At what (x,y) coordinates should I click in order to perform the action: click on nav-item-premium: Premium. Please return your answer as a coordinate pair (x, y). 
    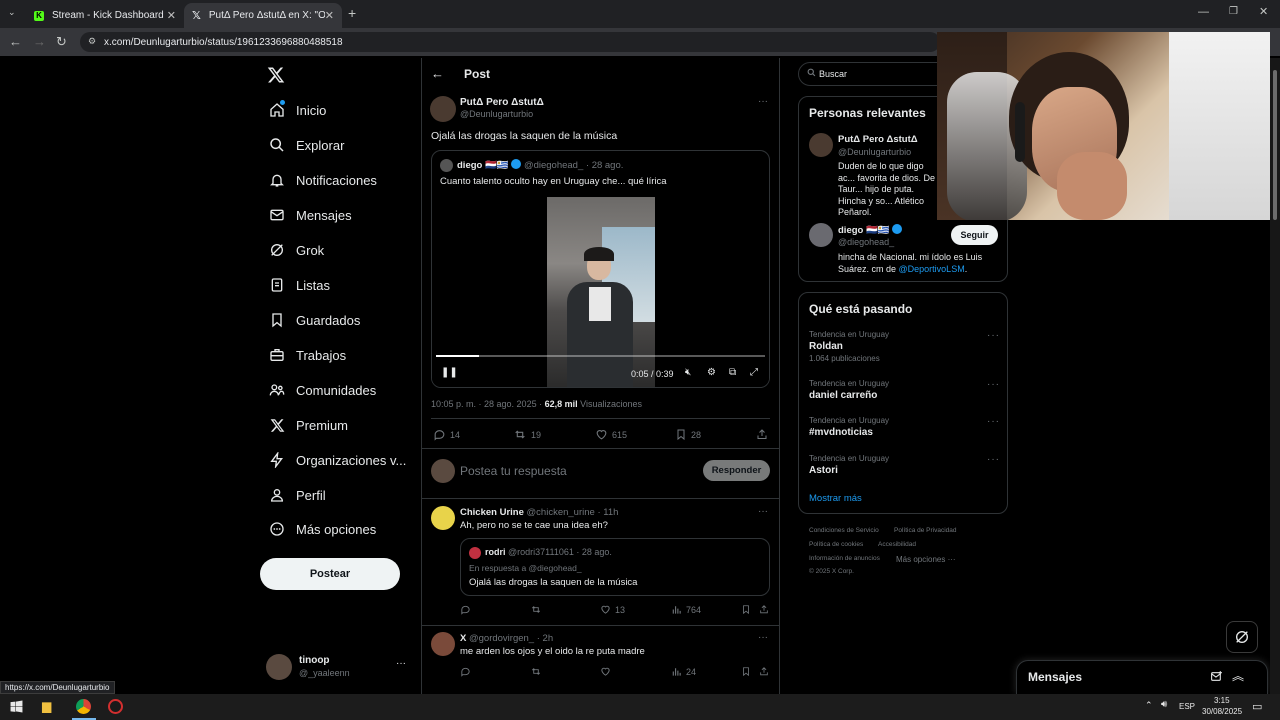
    Looking at the image, I should click on (308, 425).